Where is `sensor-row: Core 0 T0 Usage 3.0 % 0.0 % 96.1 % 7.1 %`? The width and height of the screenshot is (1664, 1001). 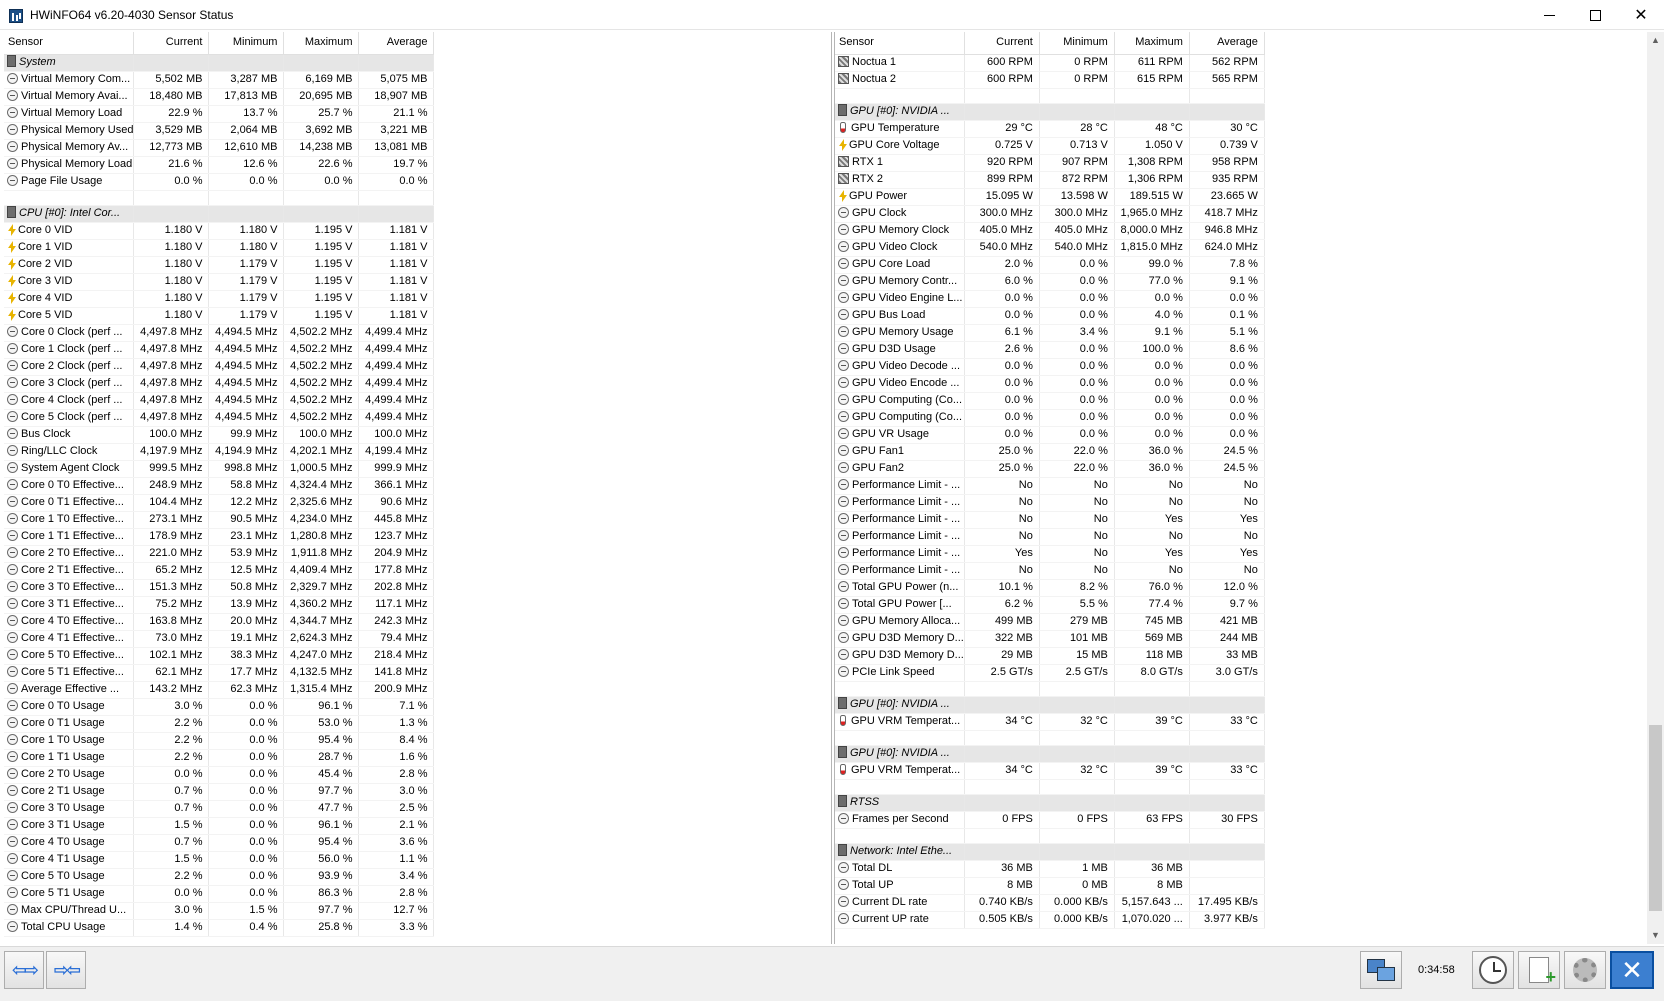
sensor-row: Core 0 T0 Usage 3.0 % 0.0 % 96.1 % 7.1 % is located at coordinates (219, 707).